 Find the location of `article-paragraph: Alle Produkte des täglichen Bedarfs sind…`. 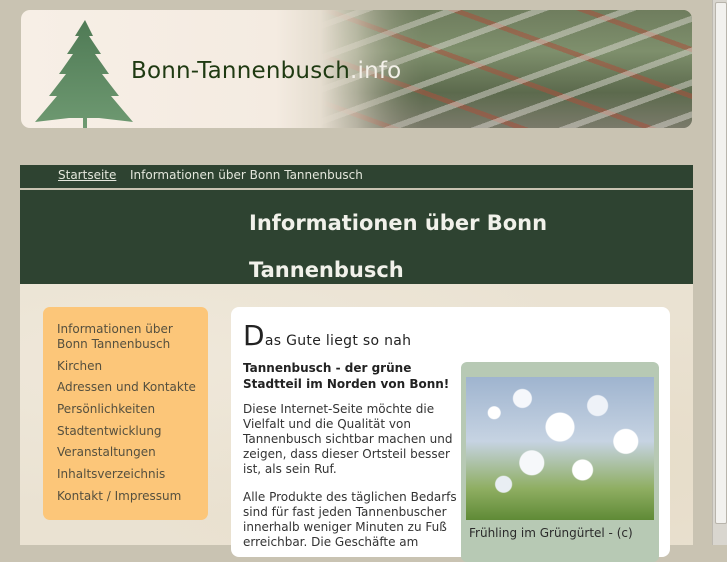

article-paragraph: Alle Produkte des täglichen Bedarfs sind… is located at coordinates (350, 519).